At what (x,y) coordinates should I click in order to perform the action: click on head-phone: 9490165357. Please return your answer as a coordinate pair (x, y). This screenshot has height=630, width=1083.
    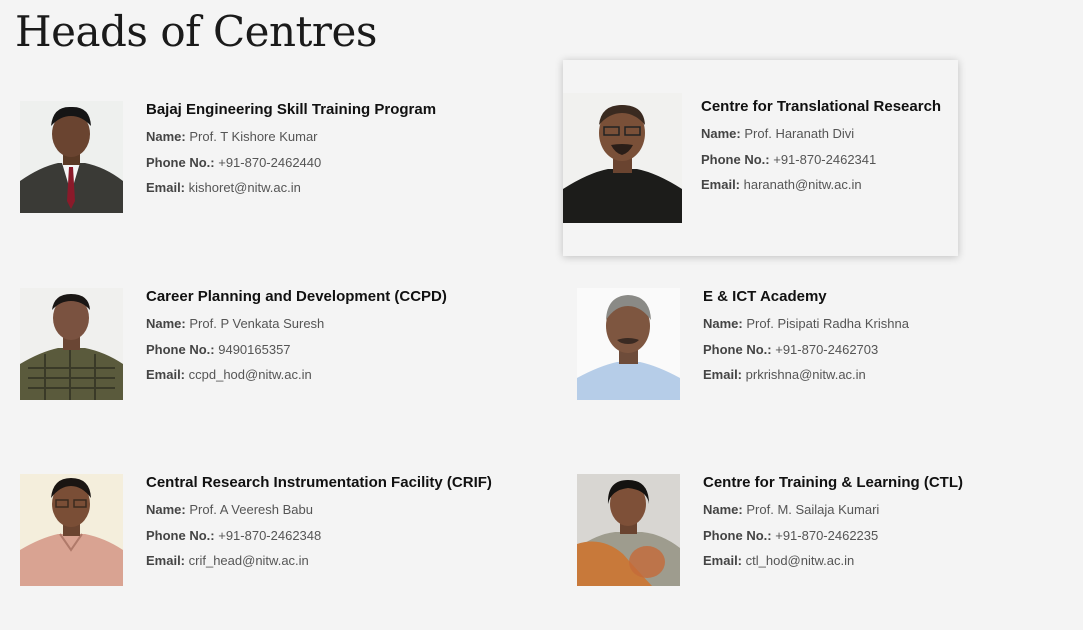
    Looking at the image, I should click on (254, 349).